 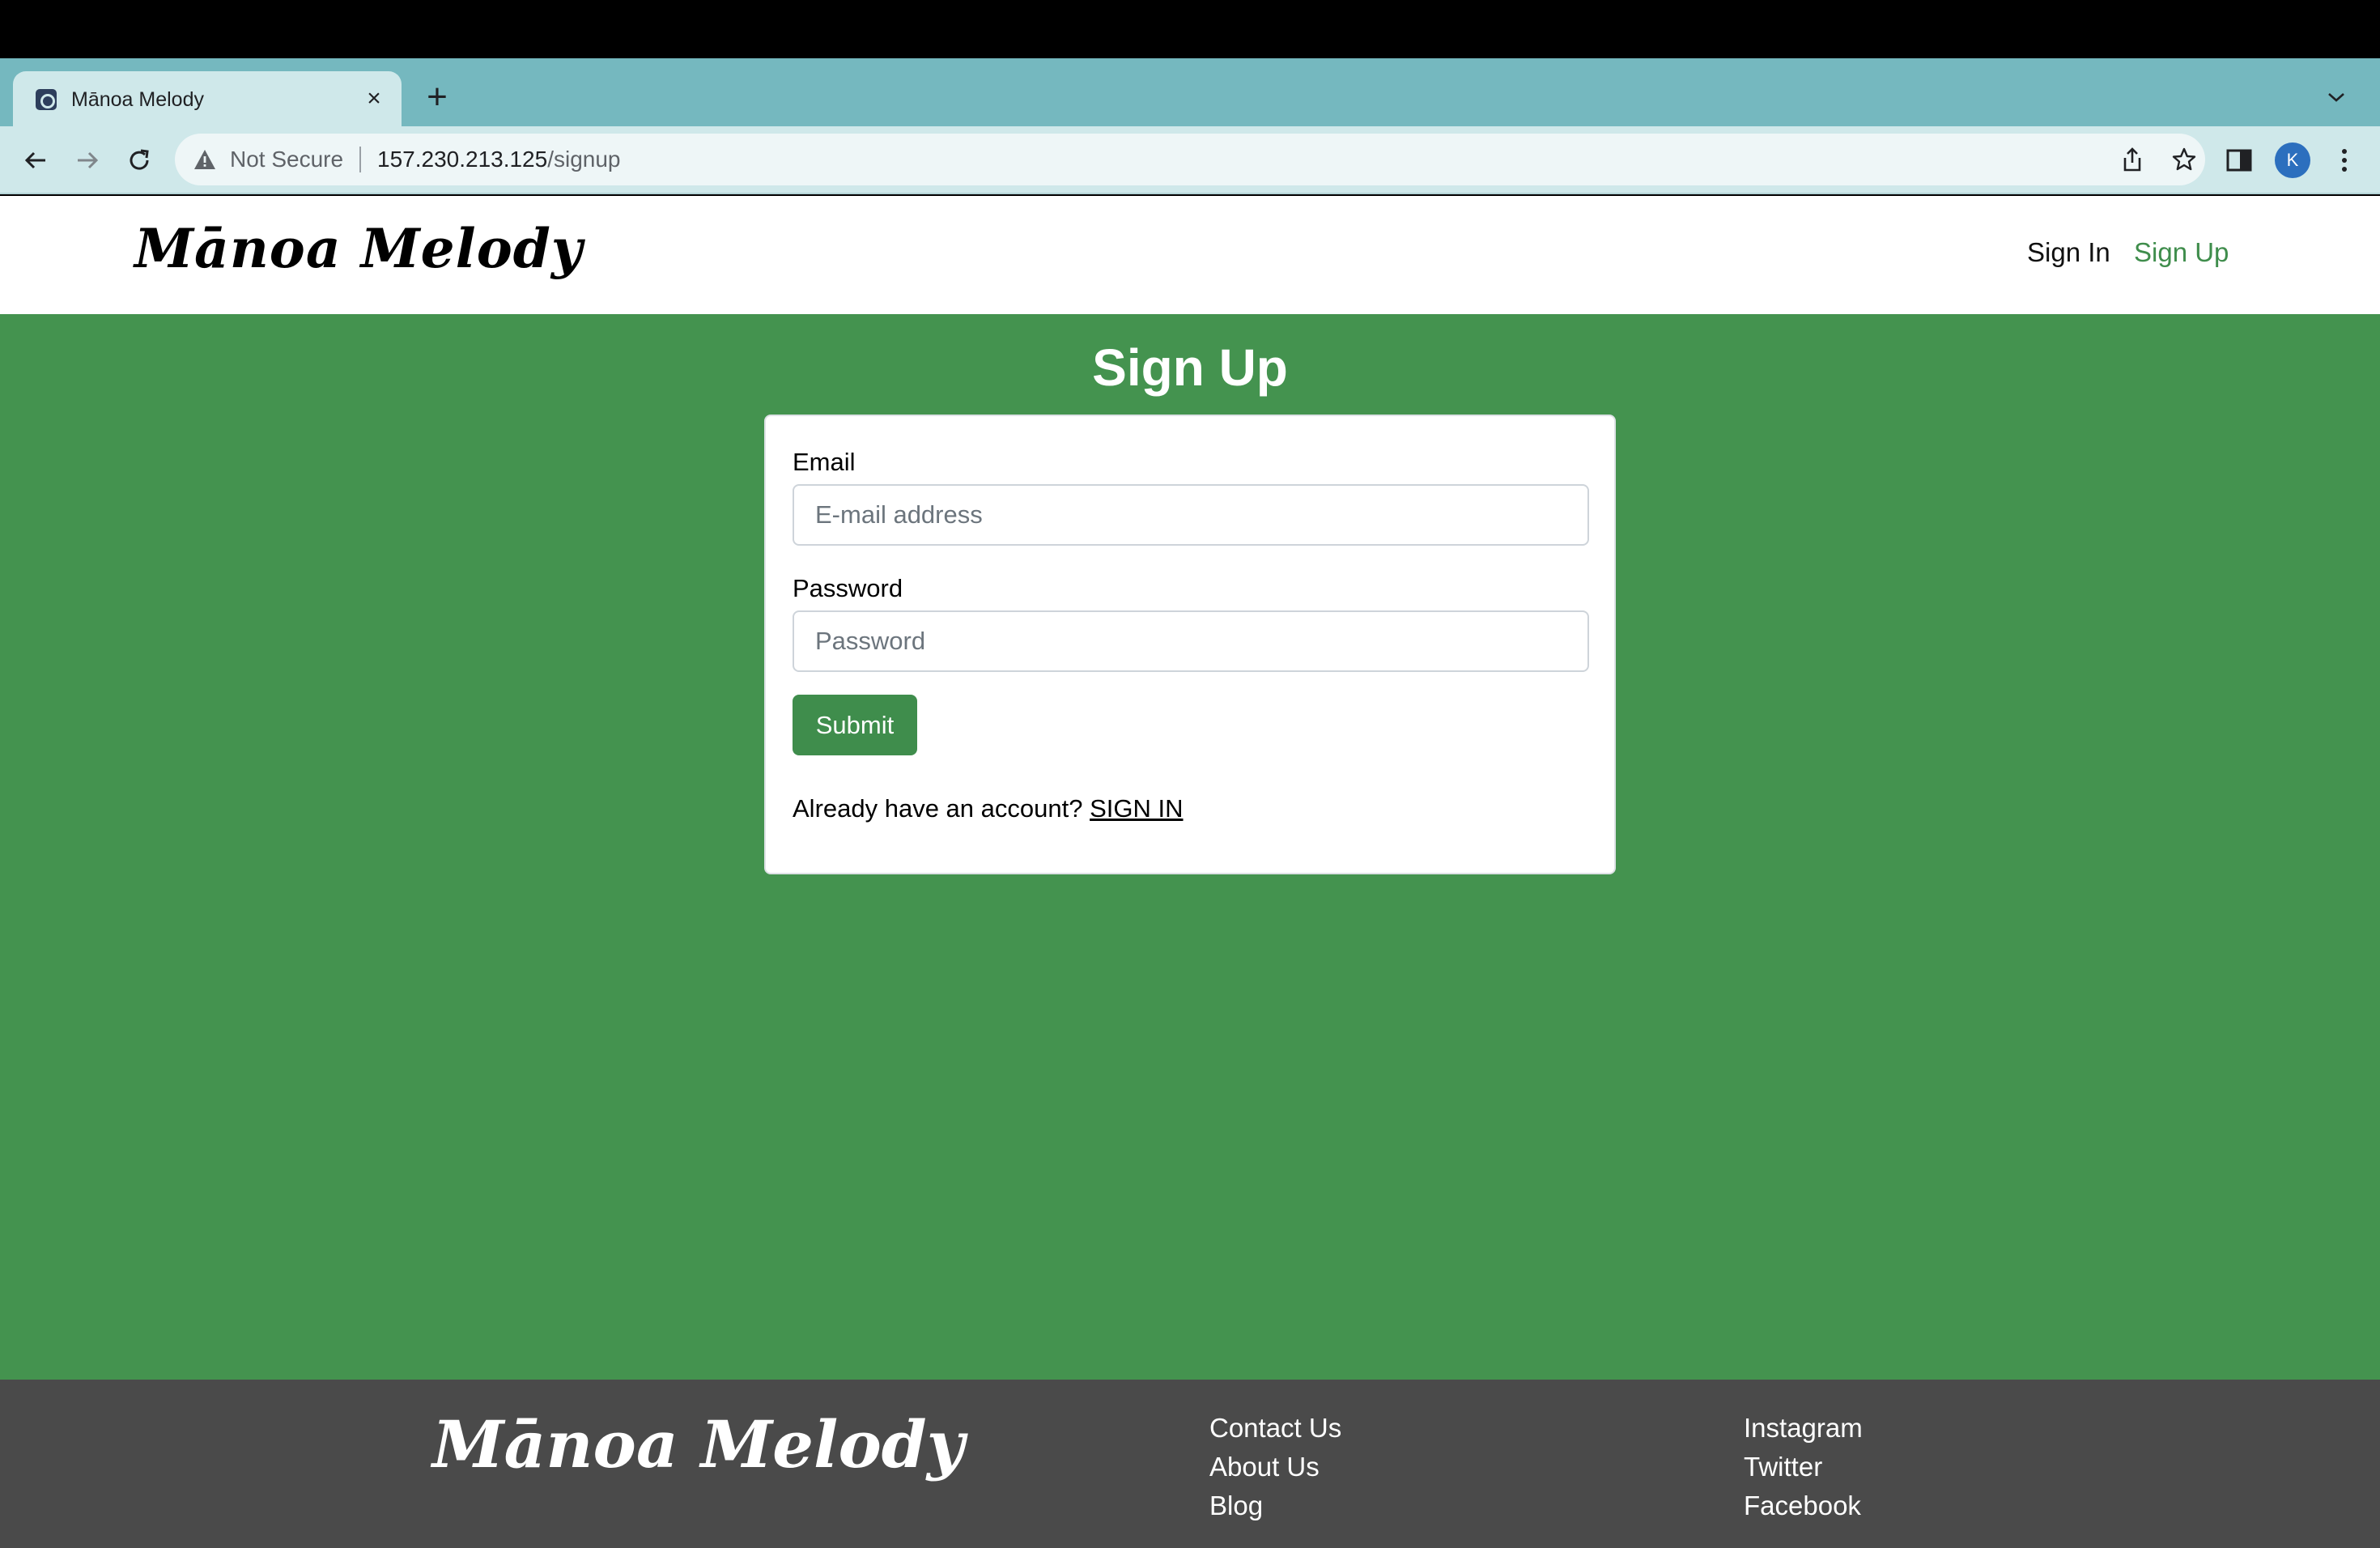 What do you see at coordinates (1804, 1506) in the screenshot?
I see `footer-link-facebook: Facebook` at bounding box center [1804, 1506].